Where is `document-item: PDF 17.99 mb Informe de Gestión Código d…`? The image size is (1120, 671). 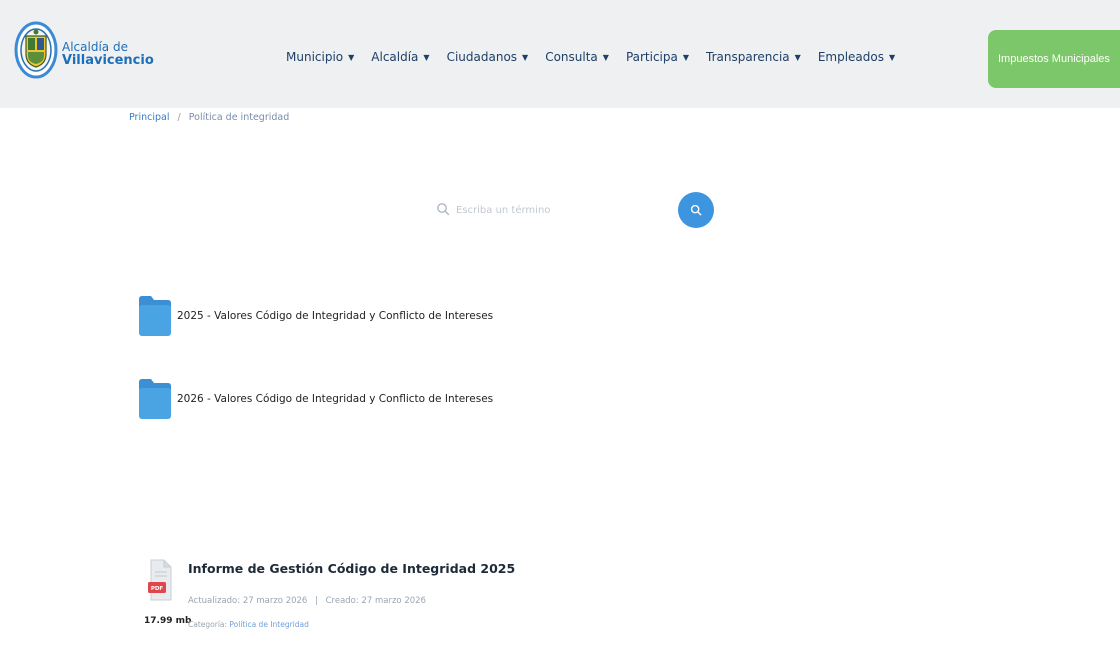 document-item: PDF 17.99 mb Informe de Gestión Código d… is located at coordinates (354, 601).